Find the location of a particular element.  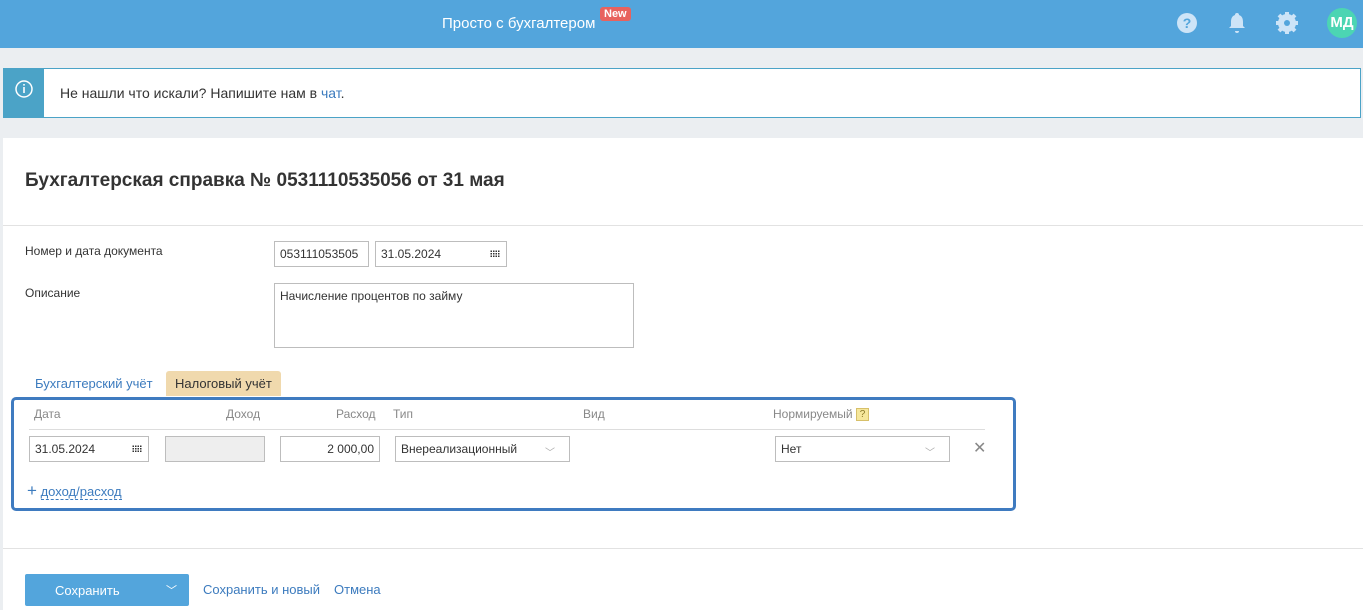

avatar: МД is located at coordinates (1342, 23).